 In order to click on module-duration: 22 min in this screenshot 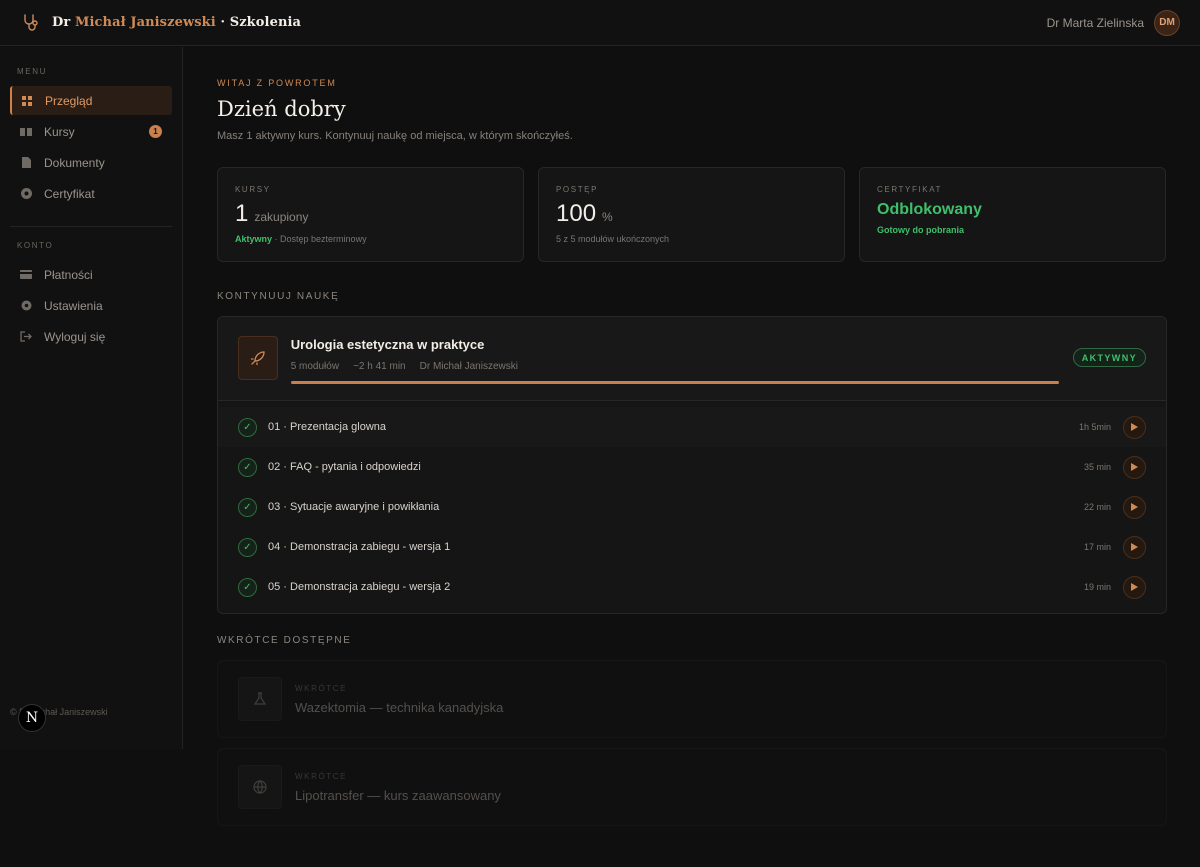, I will do `click(1097, 507)`.